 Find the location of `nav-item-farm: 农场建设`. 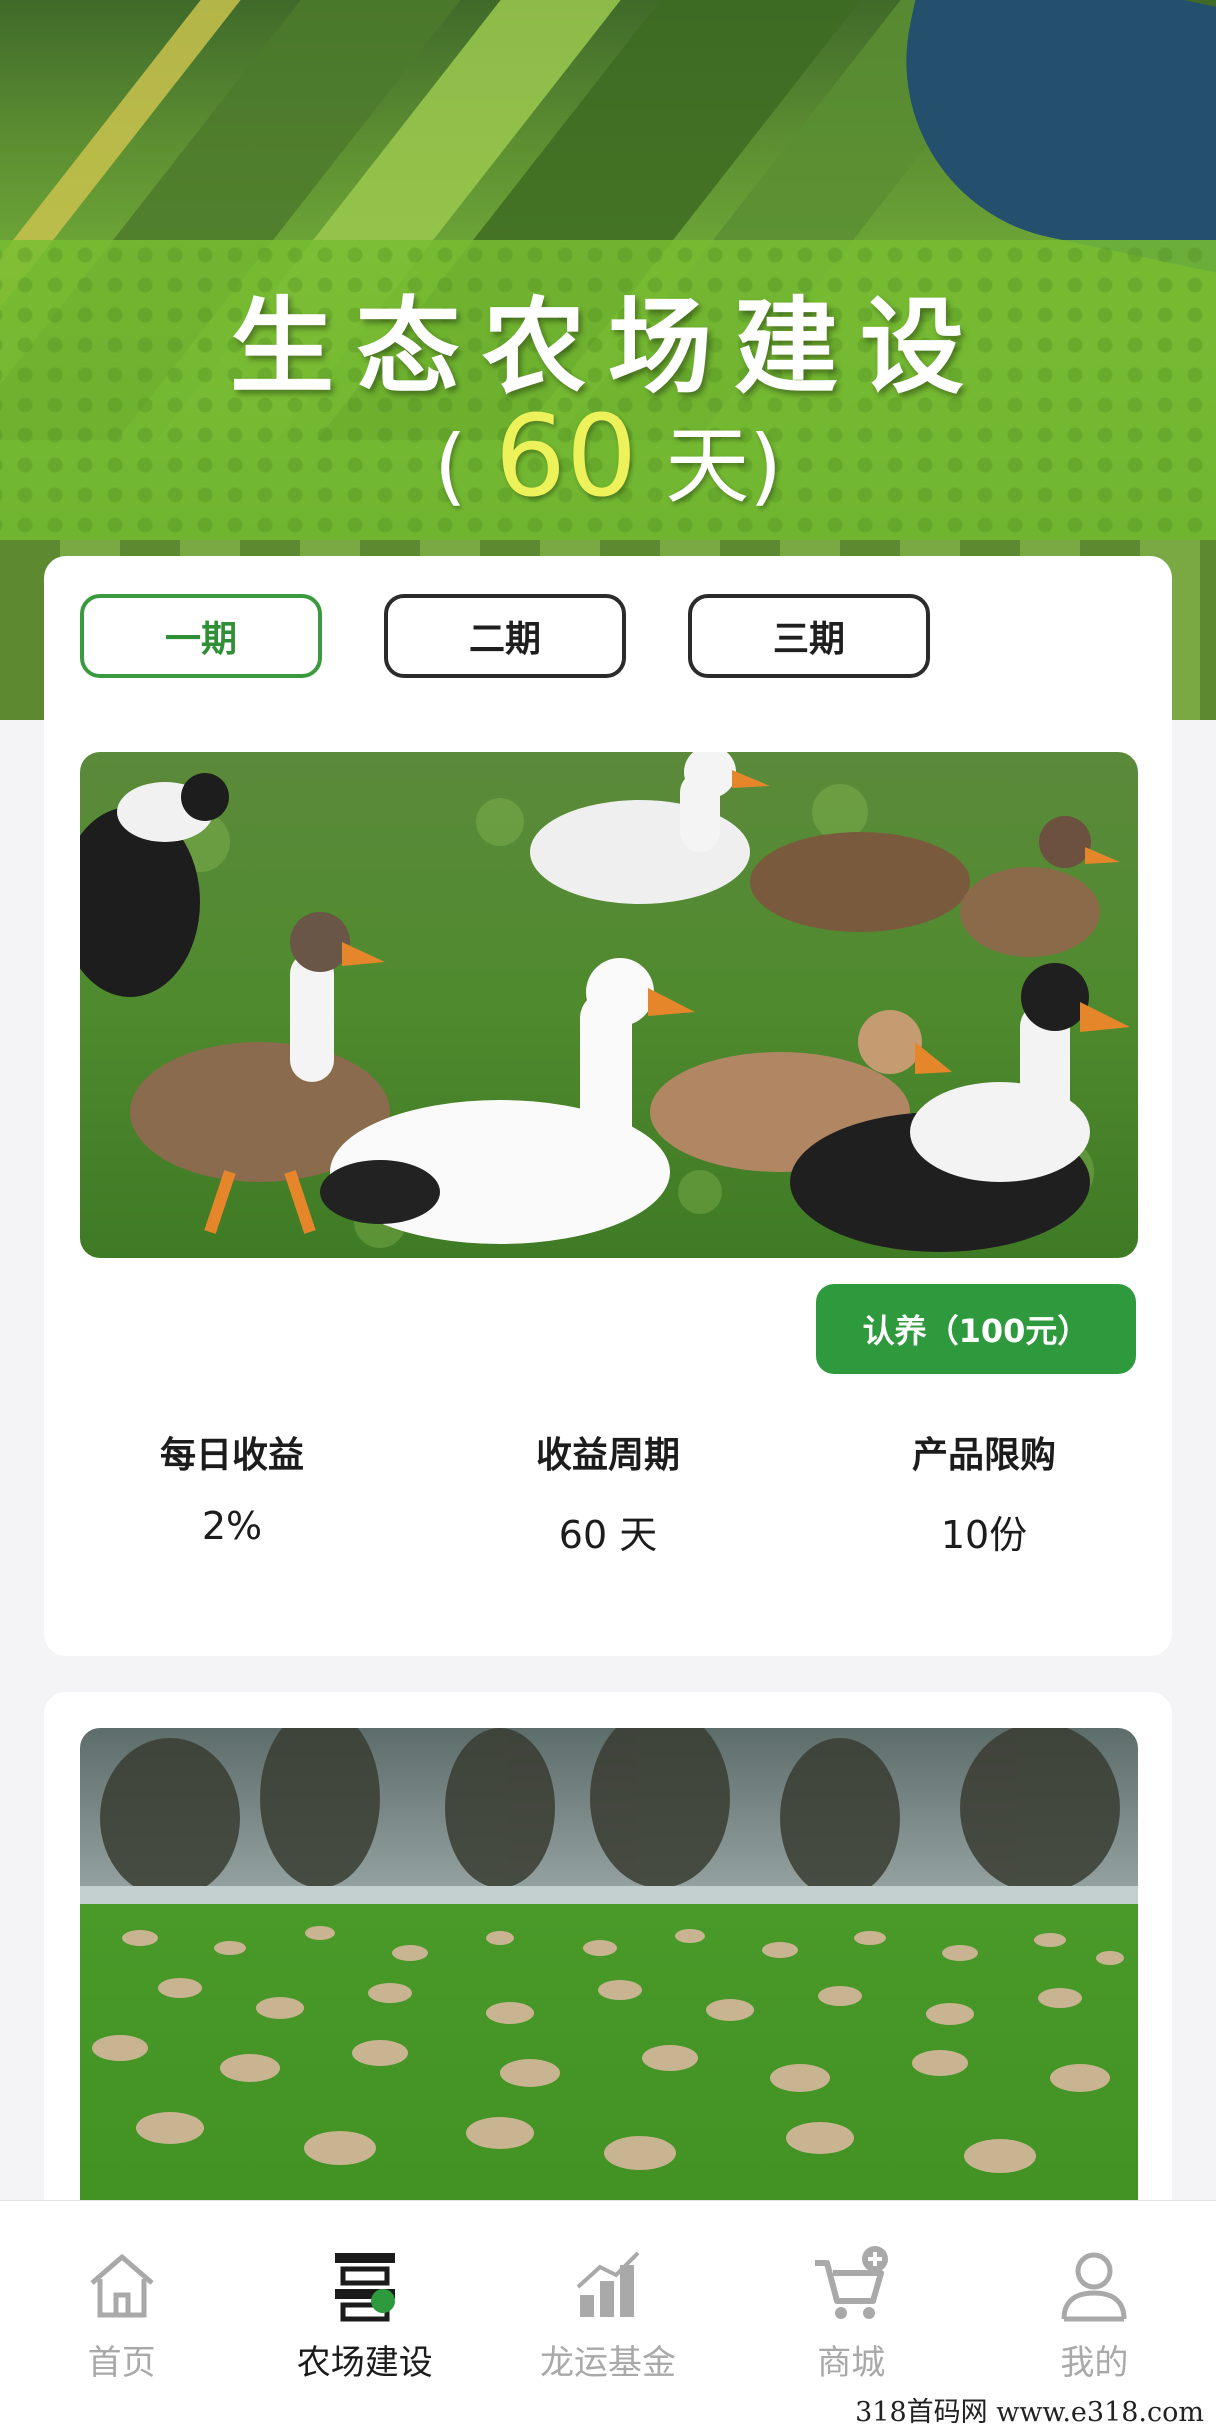

nav-item-farm: 农场建设 is located at coordinates (364, 2316).